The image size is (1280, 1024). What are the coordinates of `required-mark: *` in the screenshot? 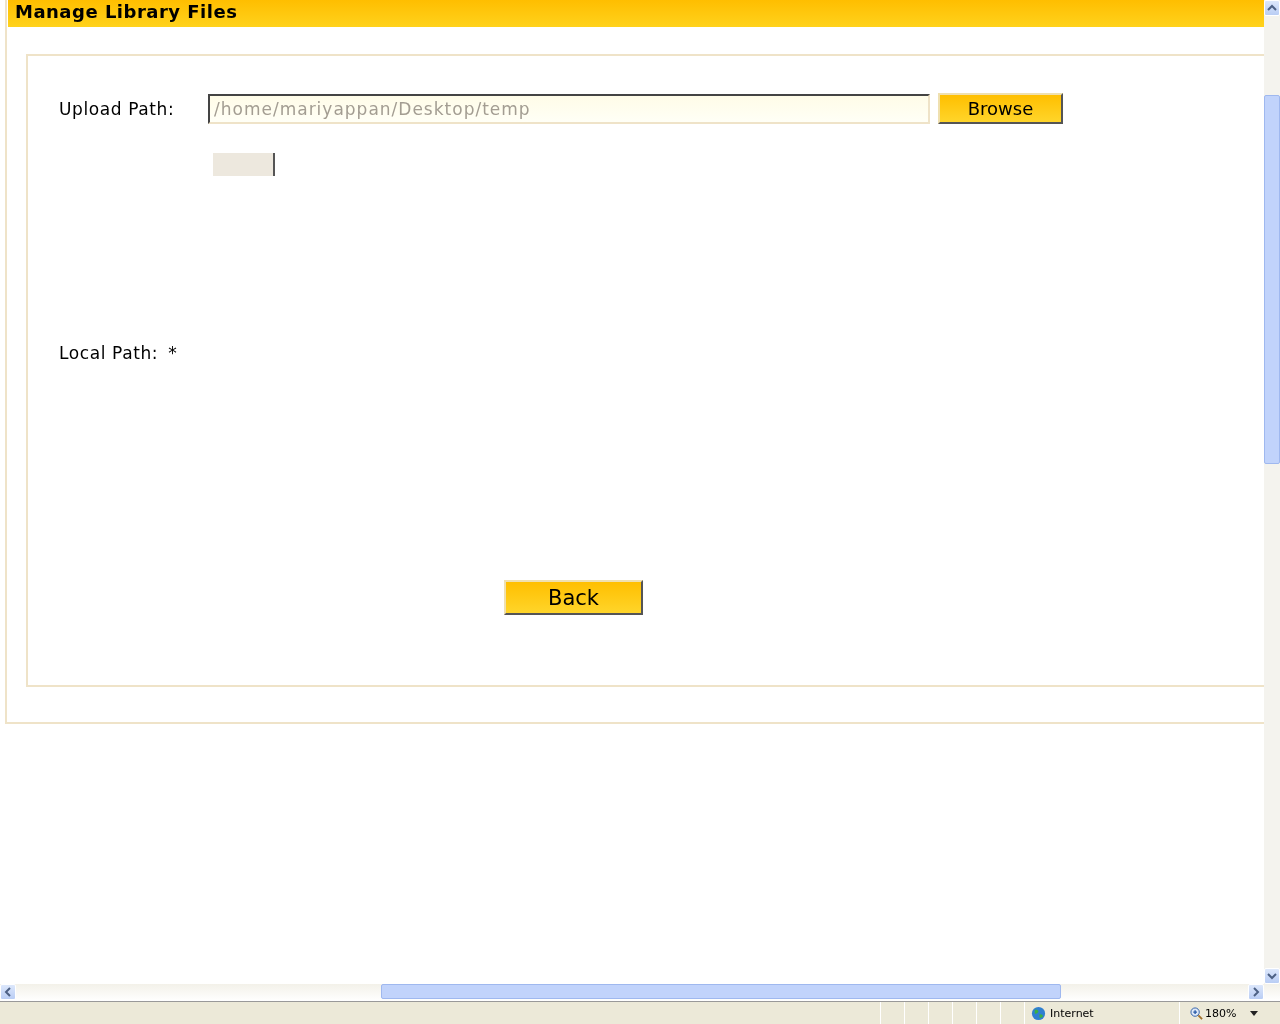 It's located at (172, 353).